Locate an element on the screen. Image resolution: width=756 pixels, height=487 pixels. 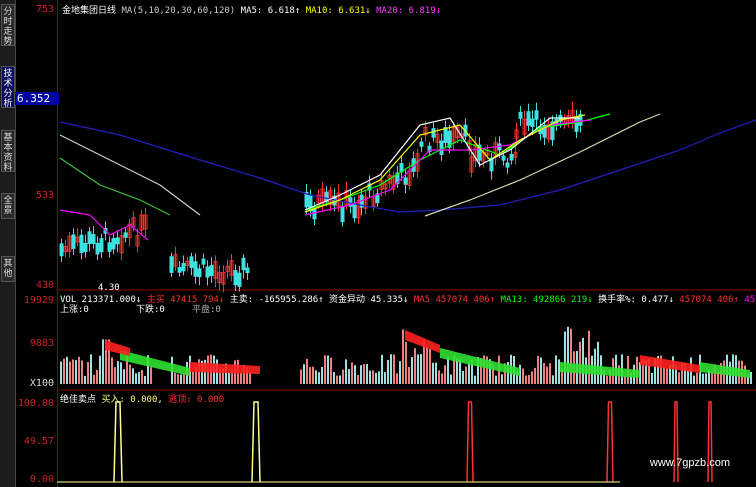
turnover-readout: 换手率%: 0.477↓ is located at coordinates (636, 300).